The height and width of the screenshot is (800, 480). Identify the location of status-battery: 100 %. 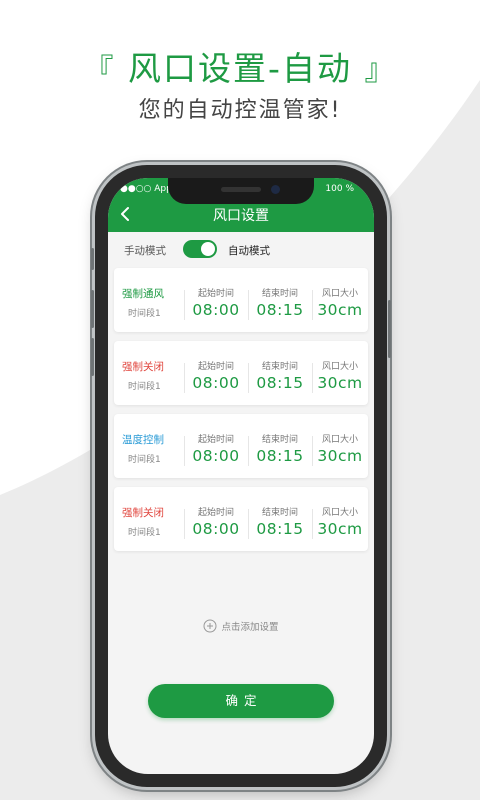
(339, 189).